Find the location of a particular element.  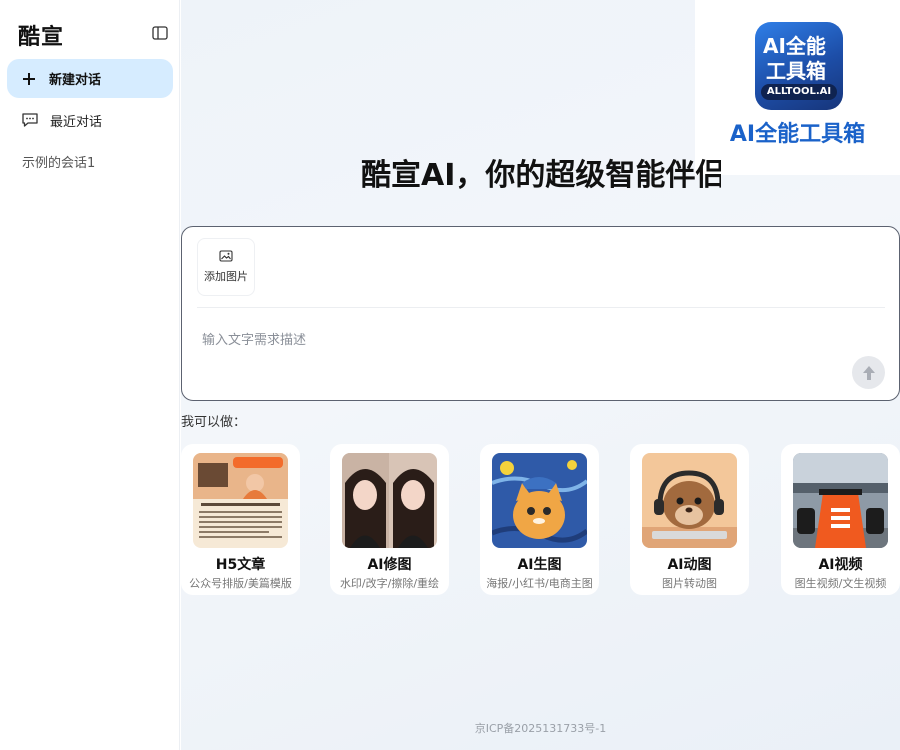

race-car-image is located at coordinates (840, 500).